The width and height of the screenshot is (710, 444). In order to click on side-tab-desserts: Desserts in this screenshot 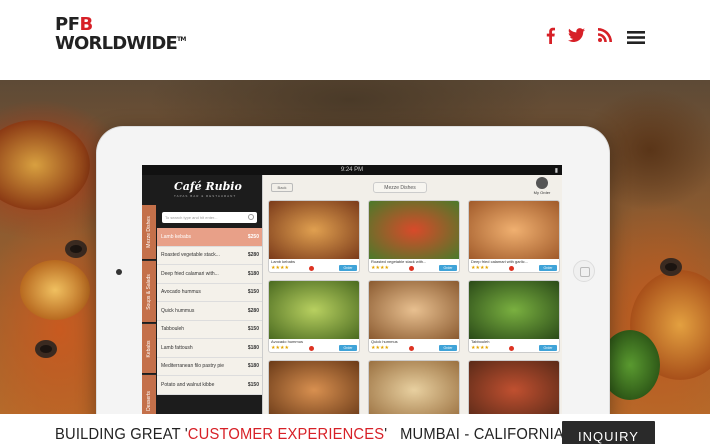, I will do `click(149, 394)`.